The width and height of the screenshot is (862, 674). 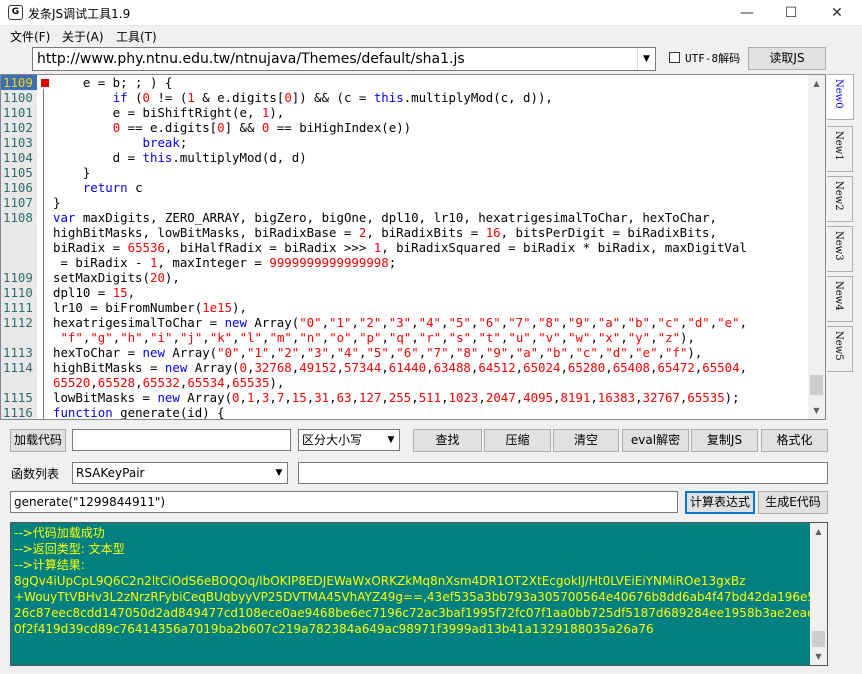 I want to click on compress-button: 压缩, so click(x=517, y=440).